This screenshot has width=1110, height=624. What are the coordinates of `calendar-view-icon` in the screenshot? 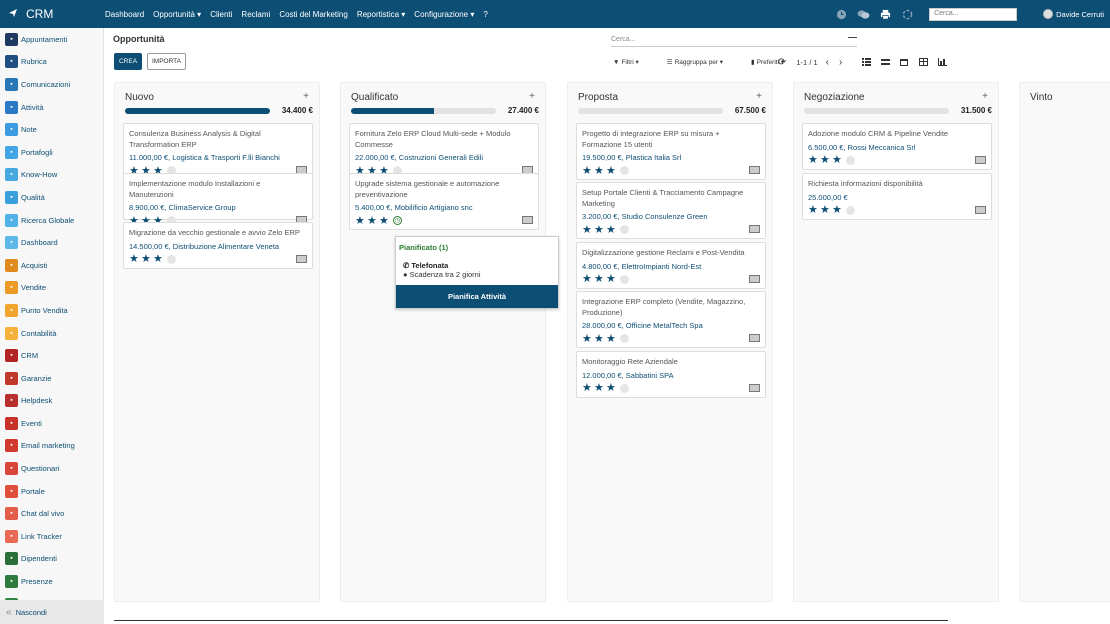 It's located at (904, 62).